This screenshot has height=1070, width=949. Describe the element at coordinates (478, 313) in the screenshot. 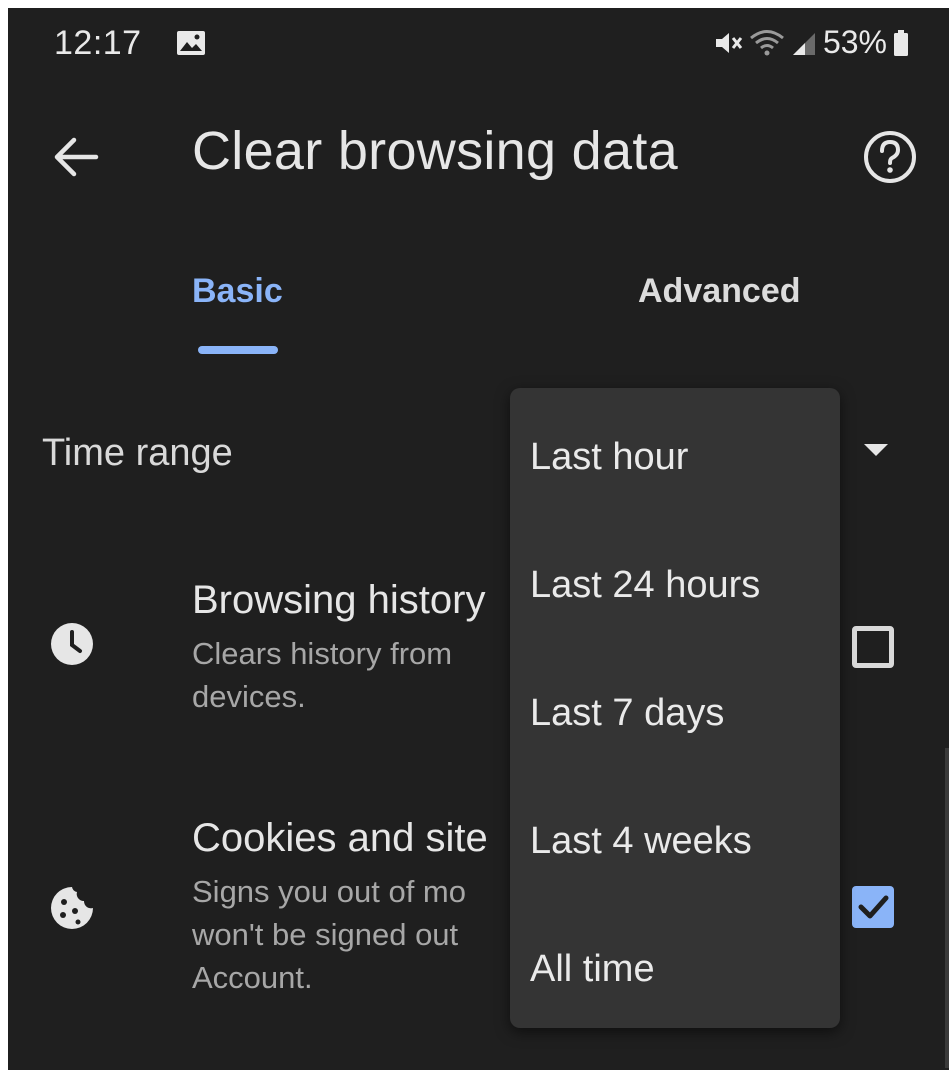

I see `tab-bar: Basic Advanced` at that location.